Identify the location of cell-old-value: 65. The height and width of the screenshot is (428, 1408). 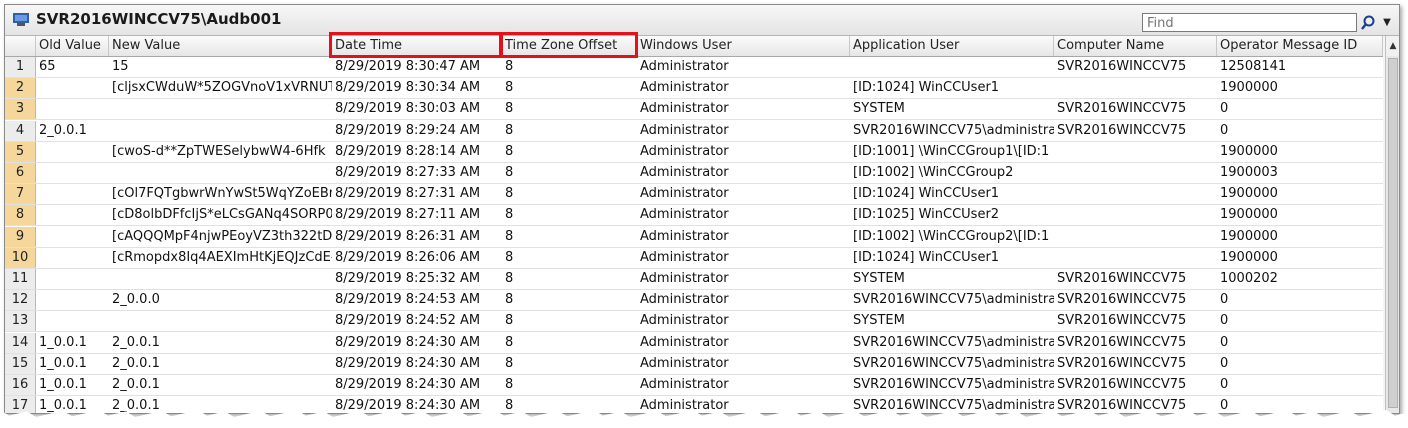
(47, 66).